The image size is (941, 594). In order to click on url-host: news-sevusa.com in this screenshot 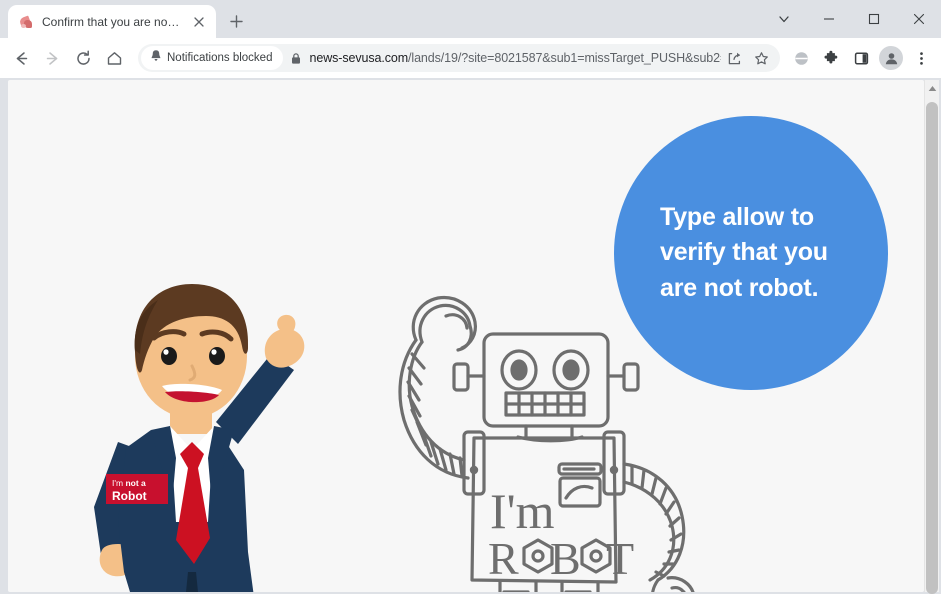, I will do `click(359, 58)`.